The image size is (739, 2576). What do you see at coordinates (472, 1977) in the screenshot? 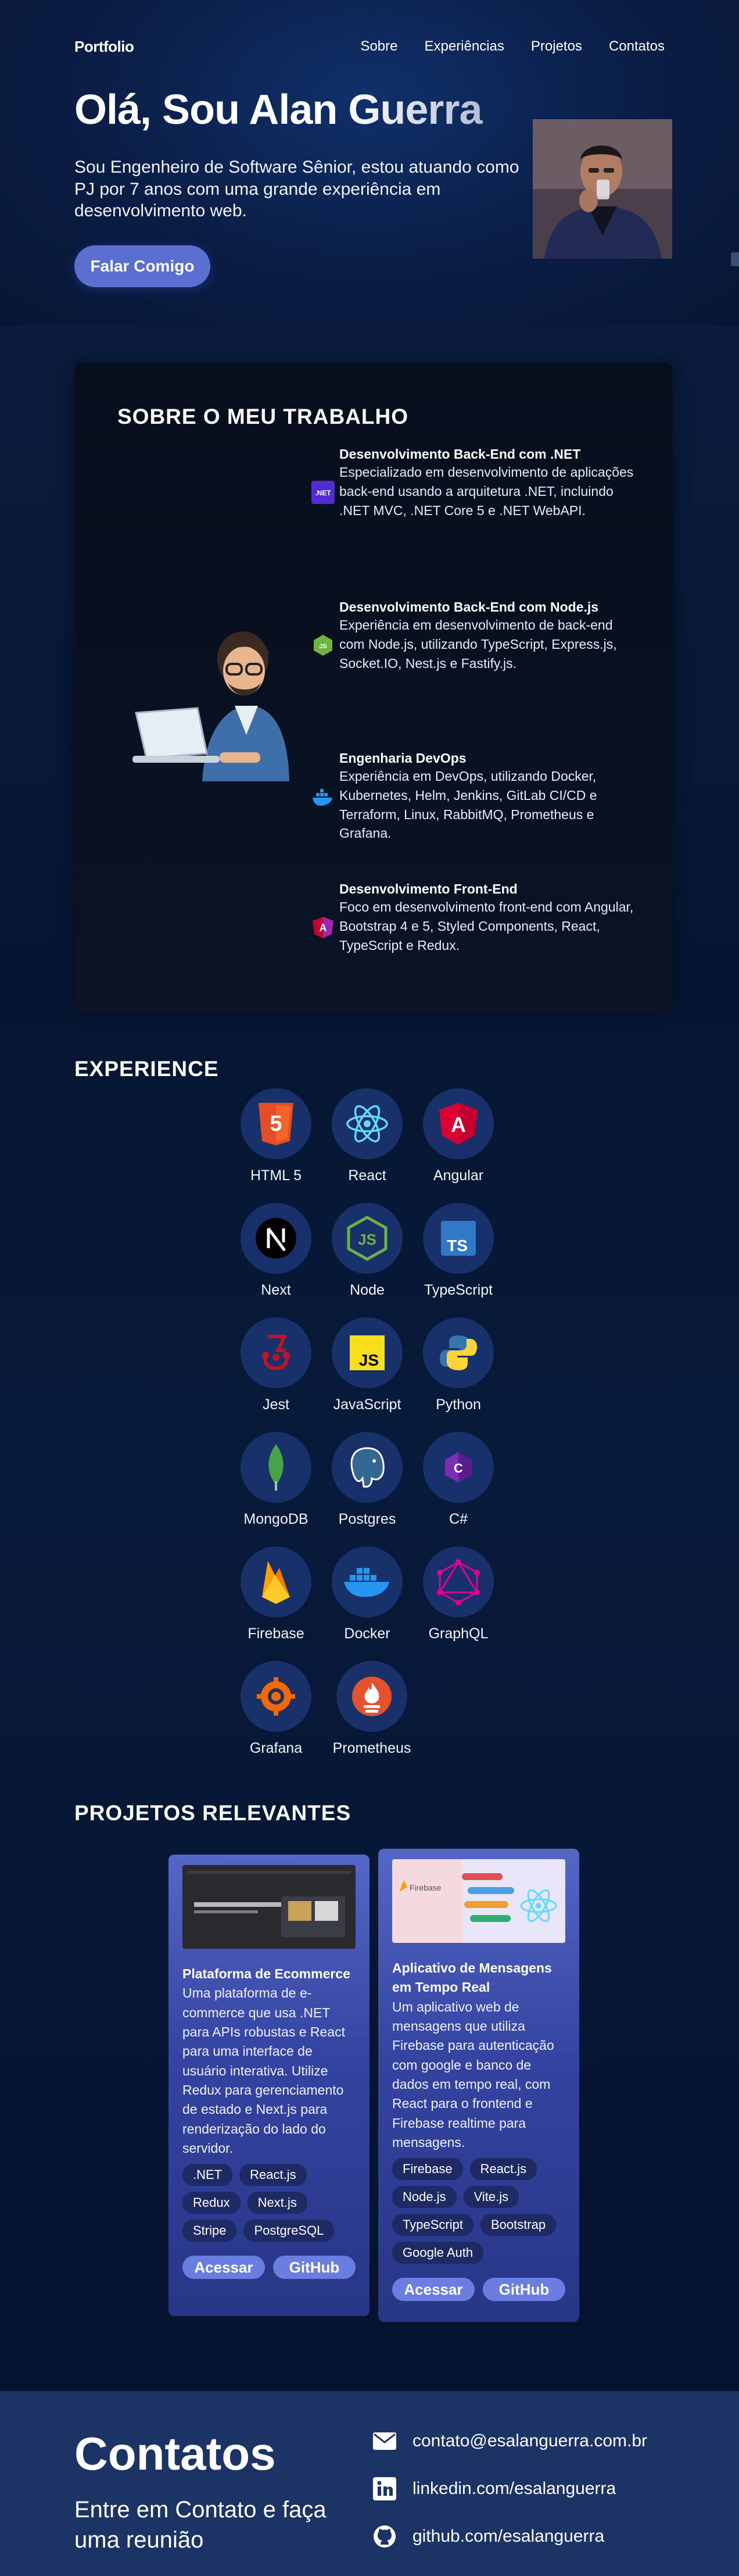
I see `project-title: Aplicativo de Mensagens em Tempo Real` at bounding box center [472, 1977].